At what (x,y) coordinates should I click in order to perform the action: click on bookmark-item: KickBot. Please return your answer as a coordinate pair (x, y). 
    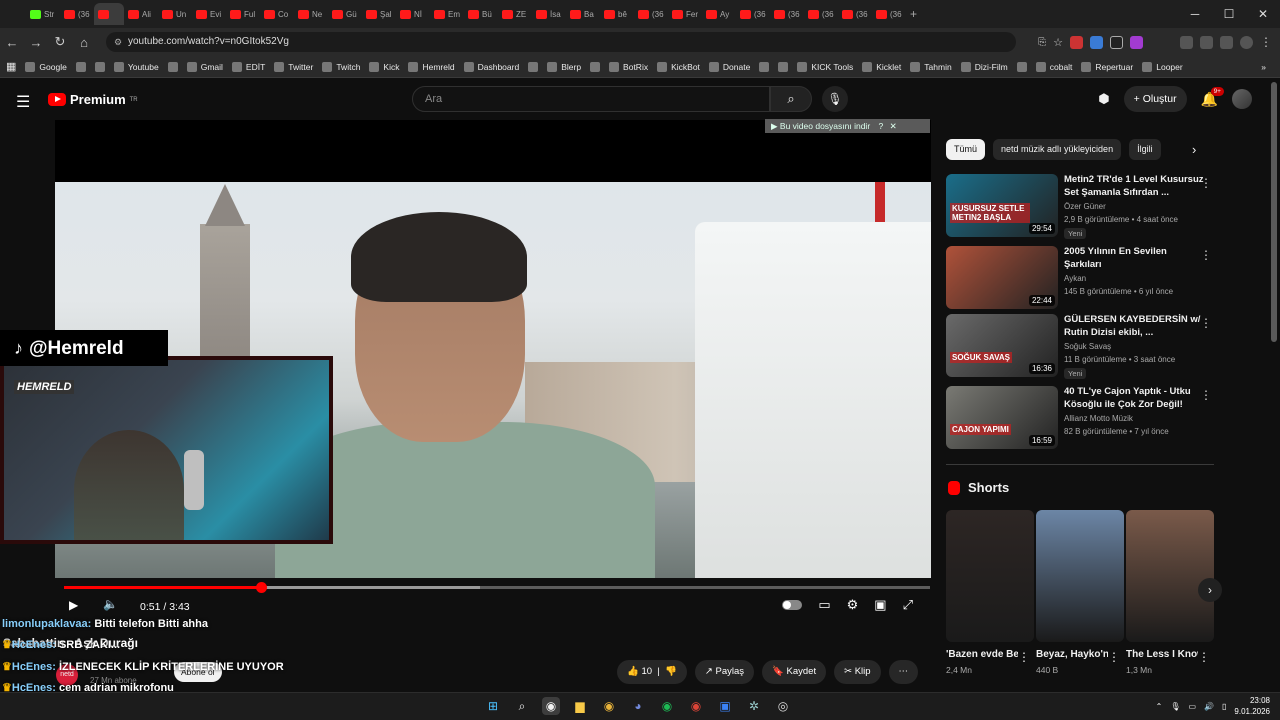
    Looking at the image, I should click on (678, 66).